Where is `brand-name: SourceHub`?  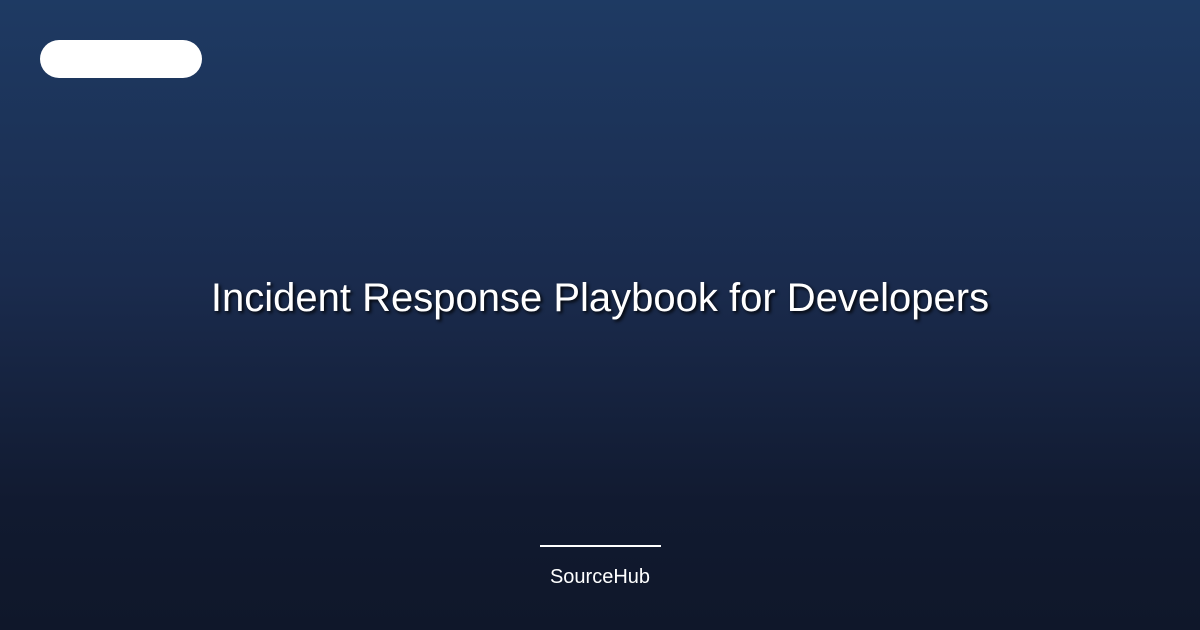
brand-name: SourceHub is located at coordinates (600, 577).